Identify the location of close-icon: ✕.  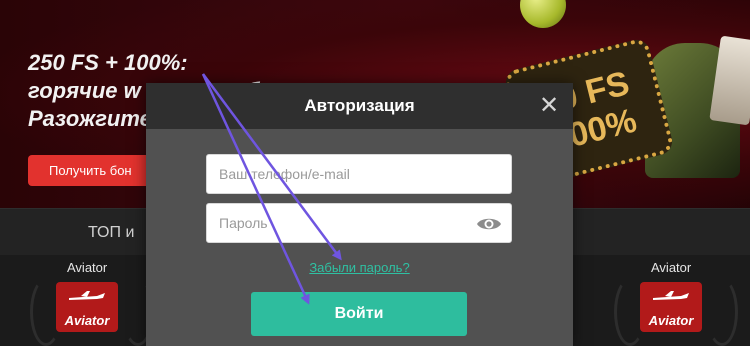
(549, 106).